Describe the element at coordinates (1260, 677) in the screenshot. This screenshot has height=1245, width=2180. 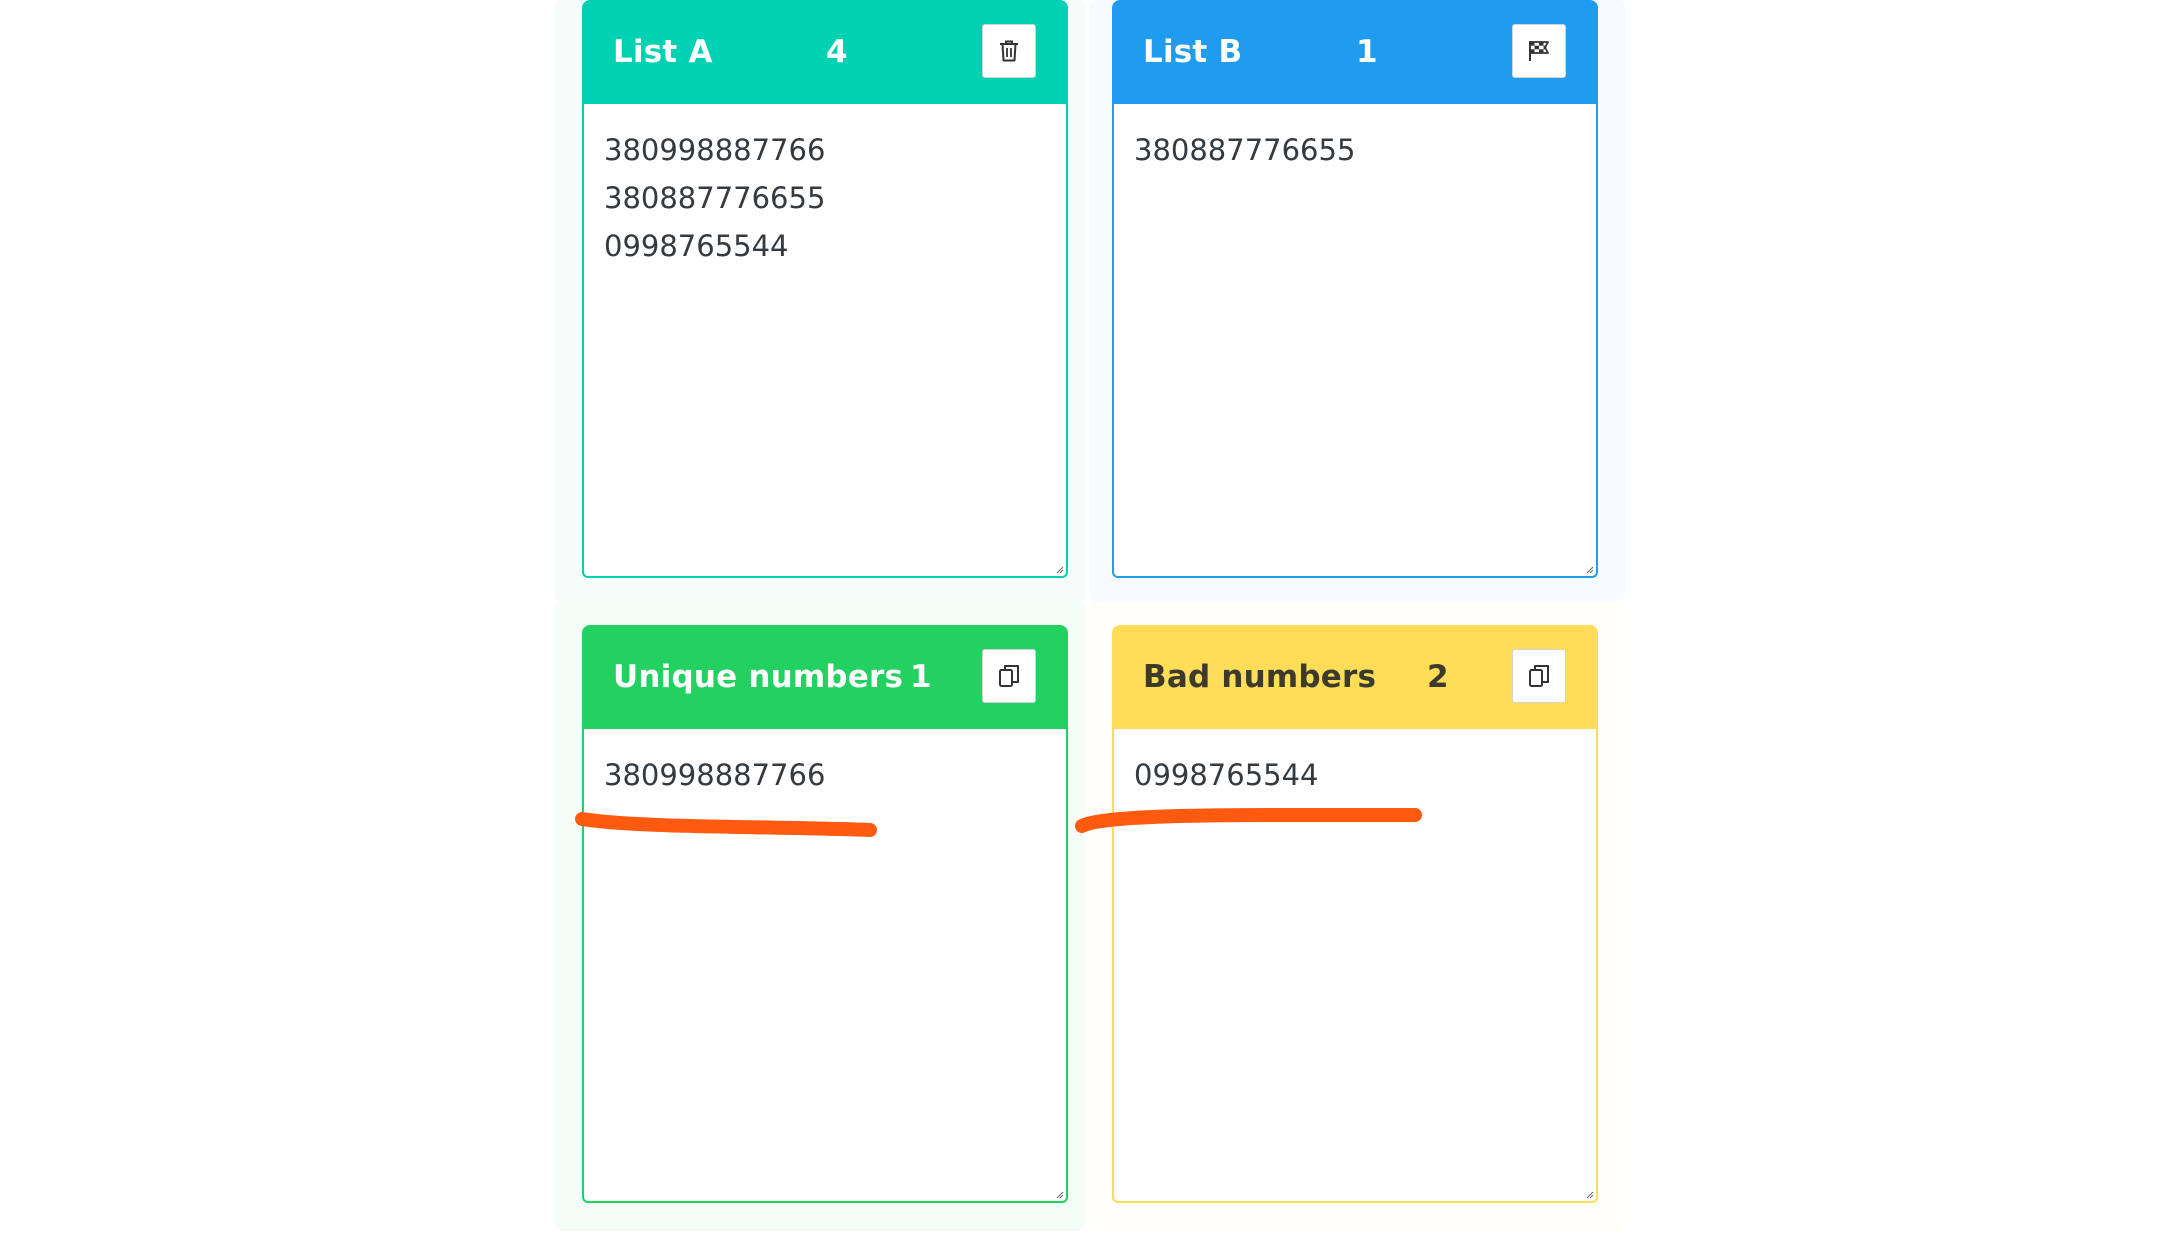
I see `bad-numbers-title: Bad numbers` at that location.